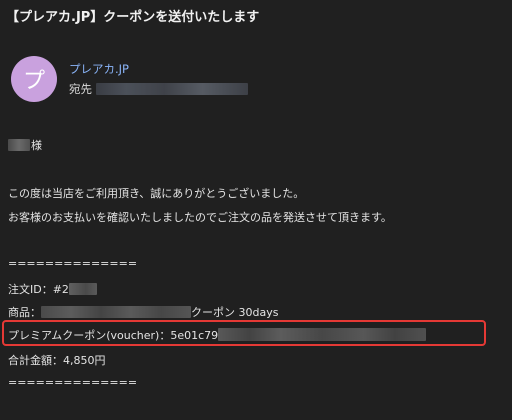 The image size is (512, 420). I want to click on product-suffix: クーポン 30days, so click(235, 312).